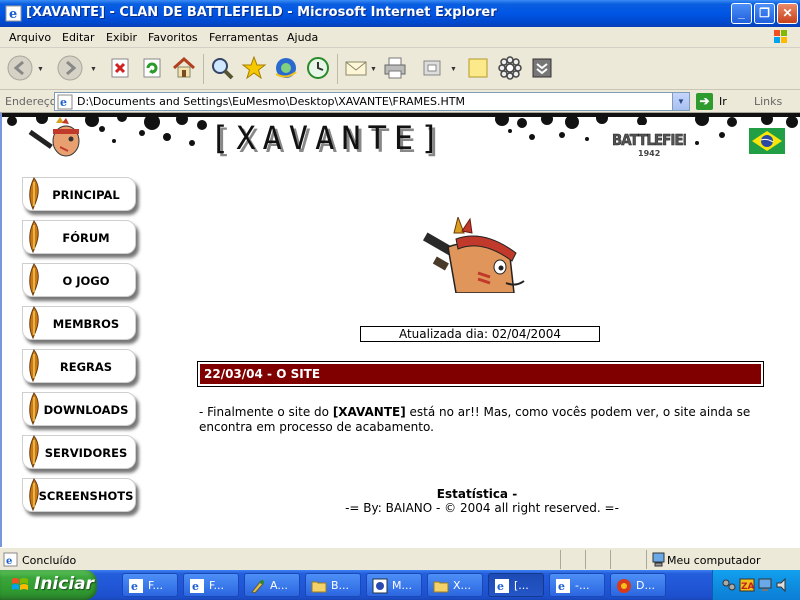  What do you see at coordinates (120, 68) in the screenshot?
I see `stop-icon` at bounding box center [120, 68].